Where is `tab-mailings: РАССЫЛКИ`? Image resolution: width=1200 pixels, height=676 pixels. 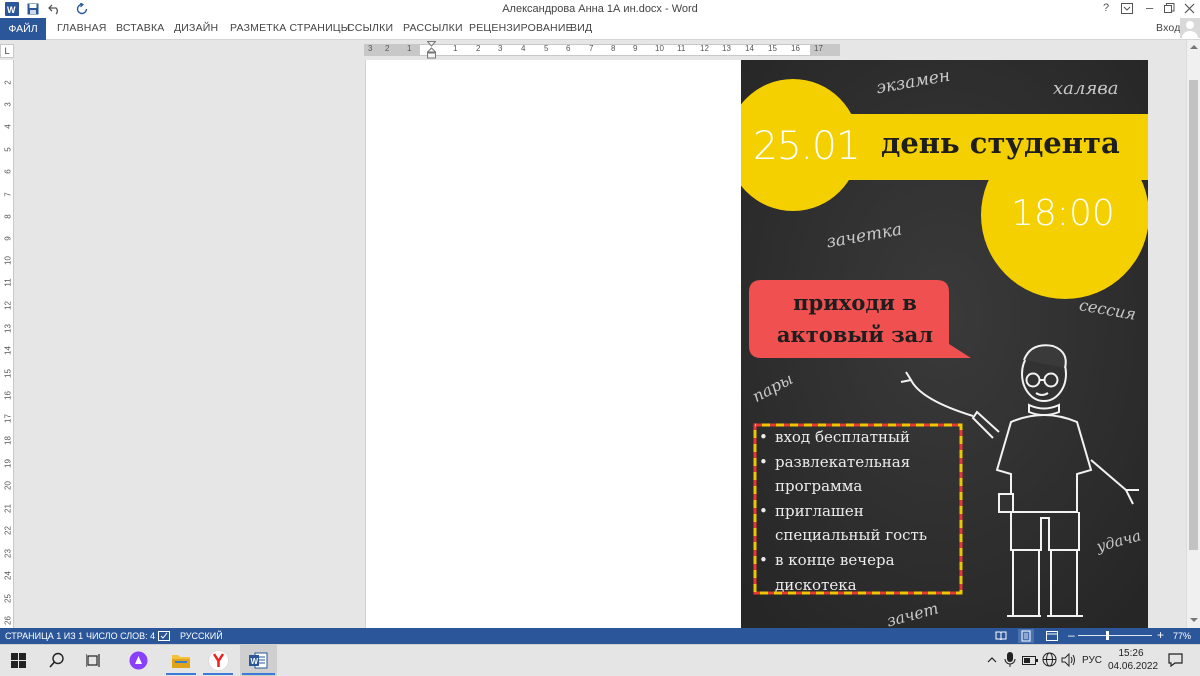 tab-mailings: РАССЫЛКИ is located at coordinates (433, 28).